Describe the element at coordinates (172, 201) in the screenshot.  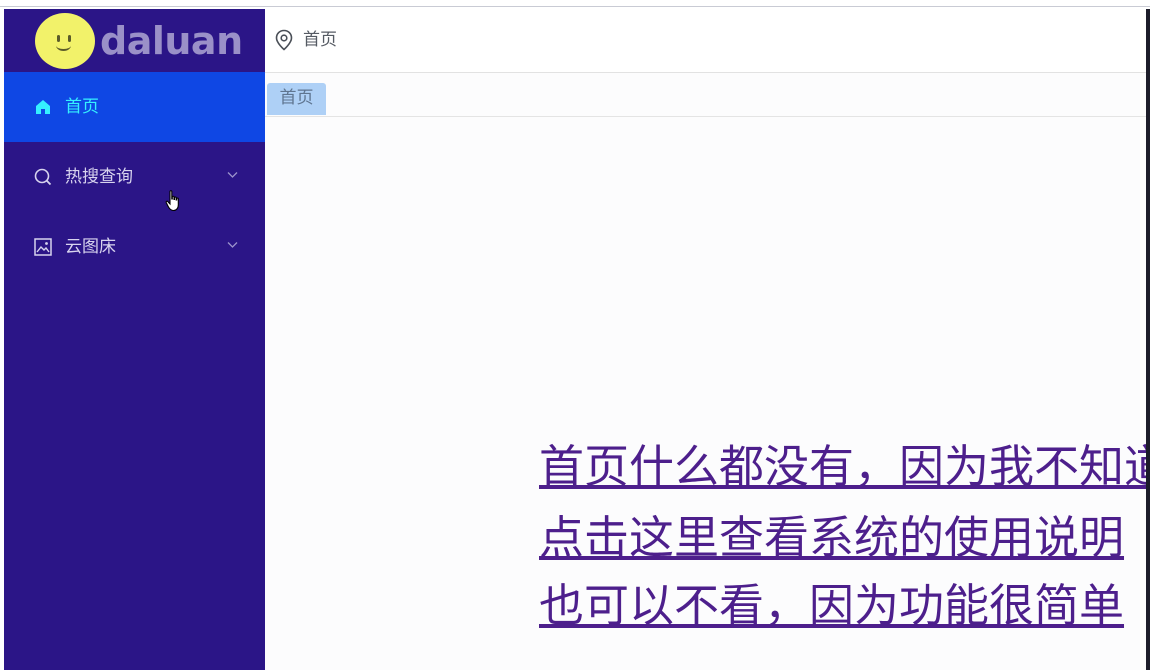
I see `hand-cursor-icon` at that location.